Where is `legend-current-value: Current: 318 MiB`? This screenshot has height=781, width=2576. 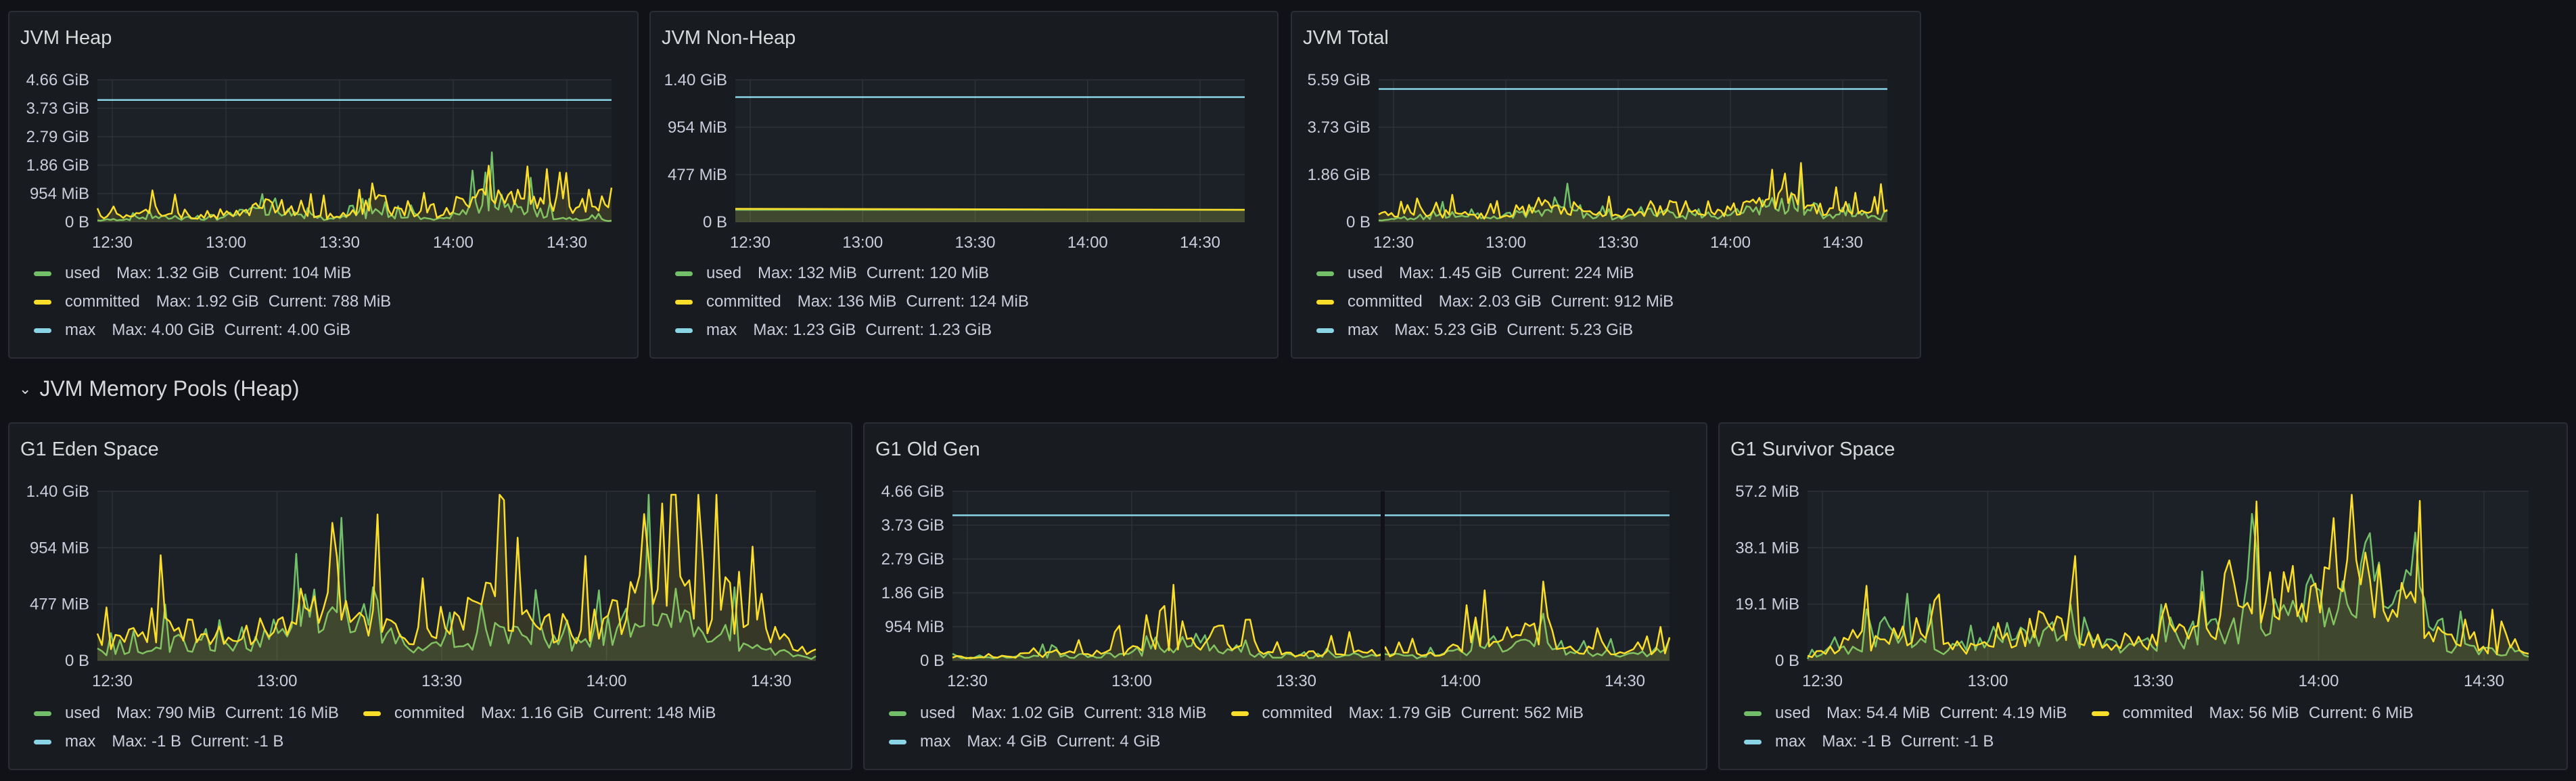 legend-current-value: Current: 318 MiB is located at coordinates (1145, 713).